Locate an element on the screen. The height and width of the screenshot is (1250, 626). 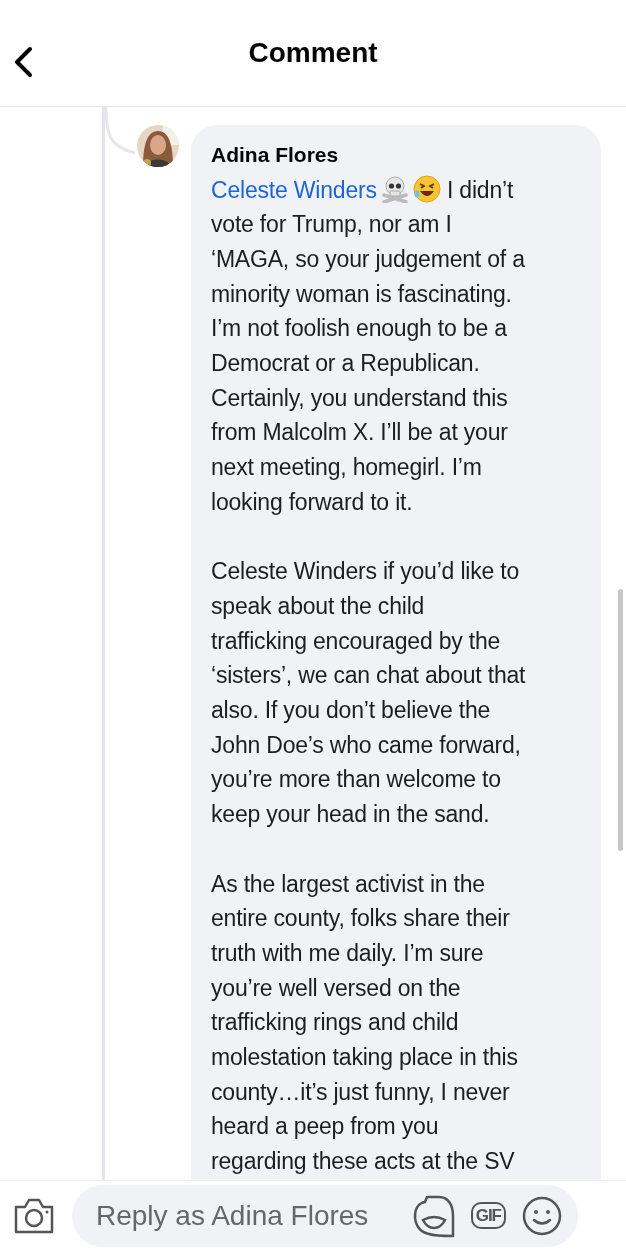
comment-text: As the largest activist in the entire county, folks share their truth with me daily. I’m sure you’re well versed on the trafficking rings and child molestation taking place in this county…it’s just funny, I never heard a peep from you regarding these acts at the SV is located at coordinates (365, 1023).